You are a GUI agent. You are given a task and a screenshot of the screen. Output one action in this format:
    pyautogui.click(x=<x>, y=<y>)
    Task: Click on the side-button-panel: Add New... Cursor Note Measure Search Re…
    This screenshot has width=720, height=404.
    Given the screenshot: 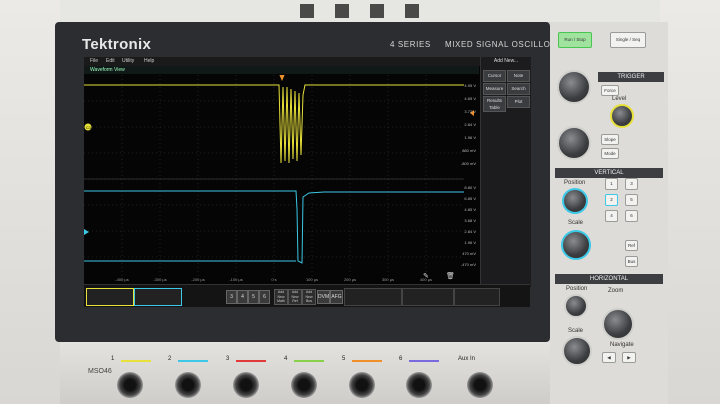 What is the action you would take?
    pyautogui.click(x=505, y=172)
    